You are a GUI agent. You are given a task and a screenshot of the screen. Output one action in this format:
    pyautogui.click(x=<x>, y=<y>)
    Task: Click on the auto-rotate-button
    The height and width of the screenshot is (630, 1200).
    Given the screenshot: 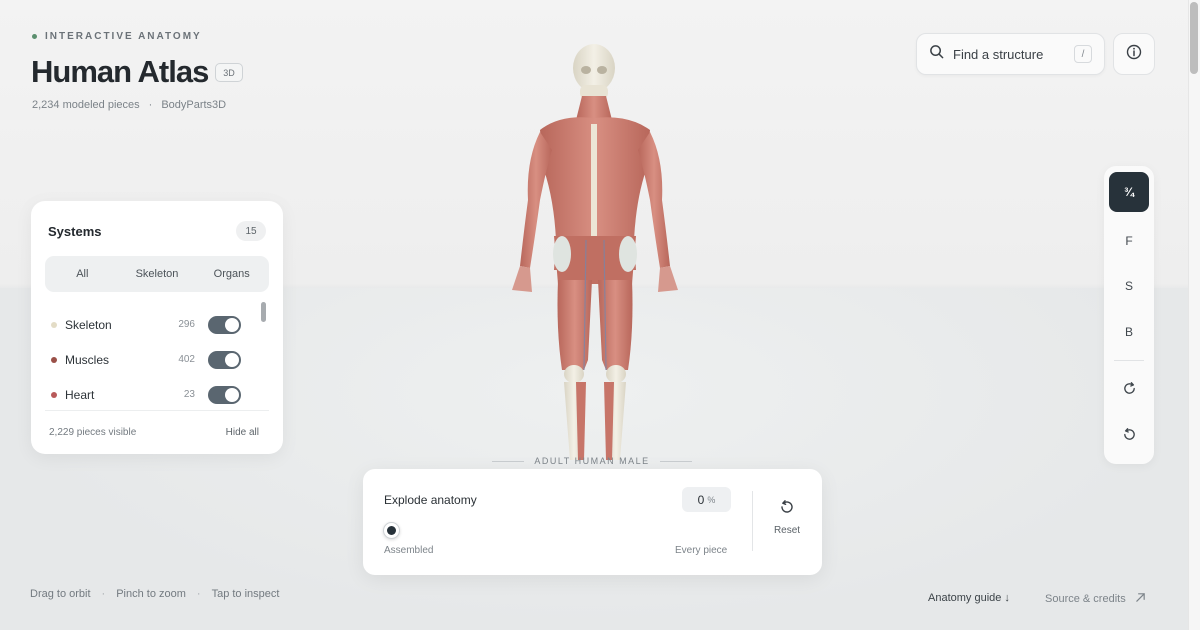 What is the action you would take?
    pyautogui.click(x=1129, y=390)
    